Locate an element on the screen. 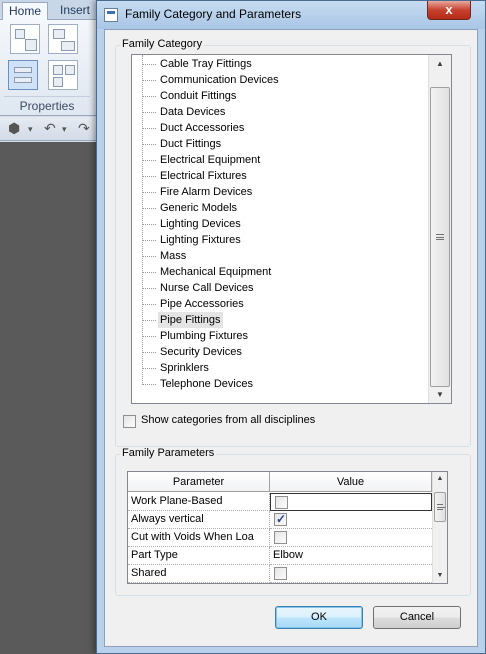  category-item: Duct Fittings is located at coordinates (280, 144).